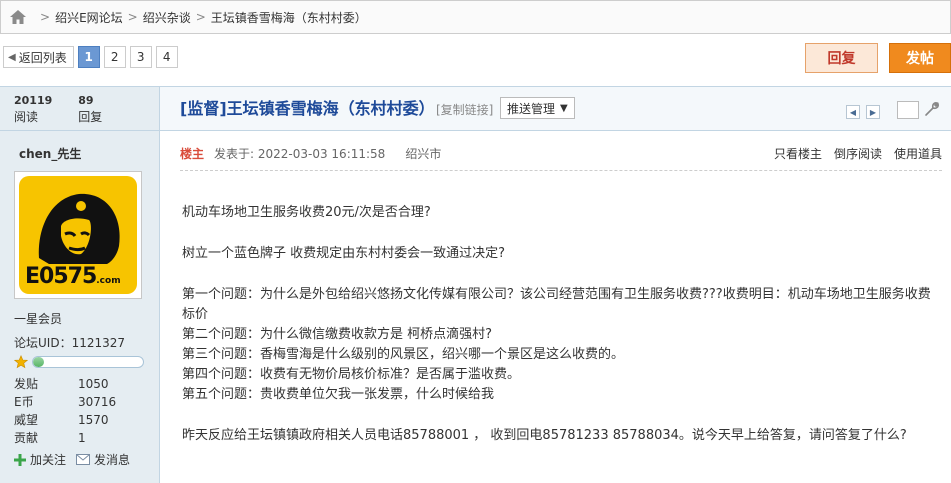 The image size is (951, 483). I want to click on stat-label: 贡献, so click(26, 438).